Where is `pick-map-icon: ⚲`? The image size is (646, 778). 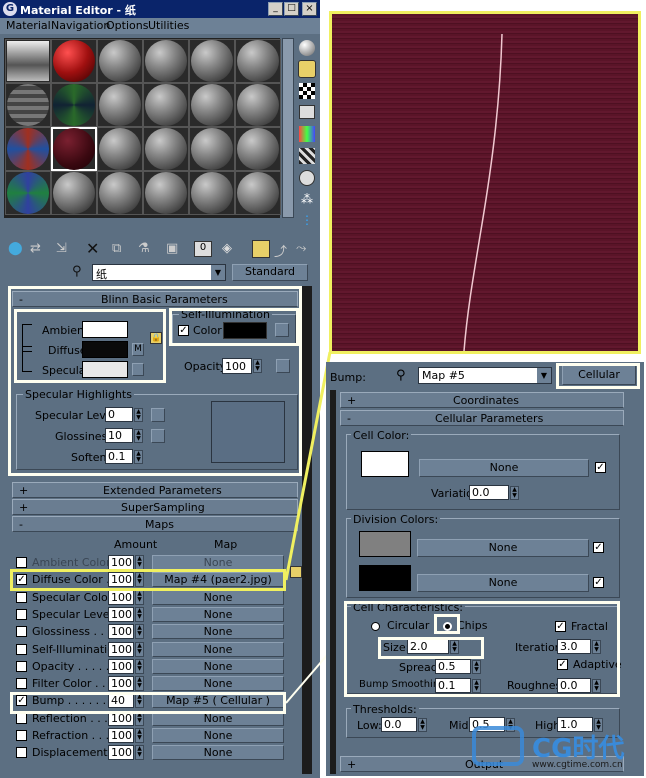 pick-map-icon: ⚲ is located at coordinates (404, 376).